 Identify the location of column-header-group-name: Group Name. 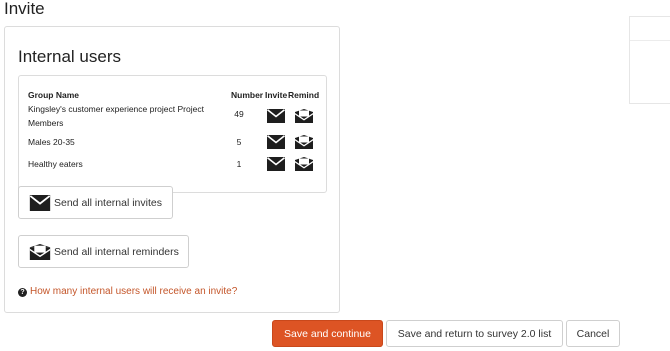
(54, 95).